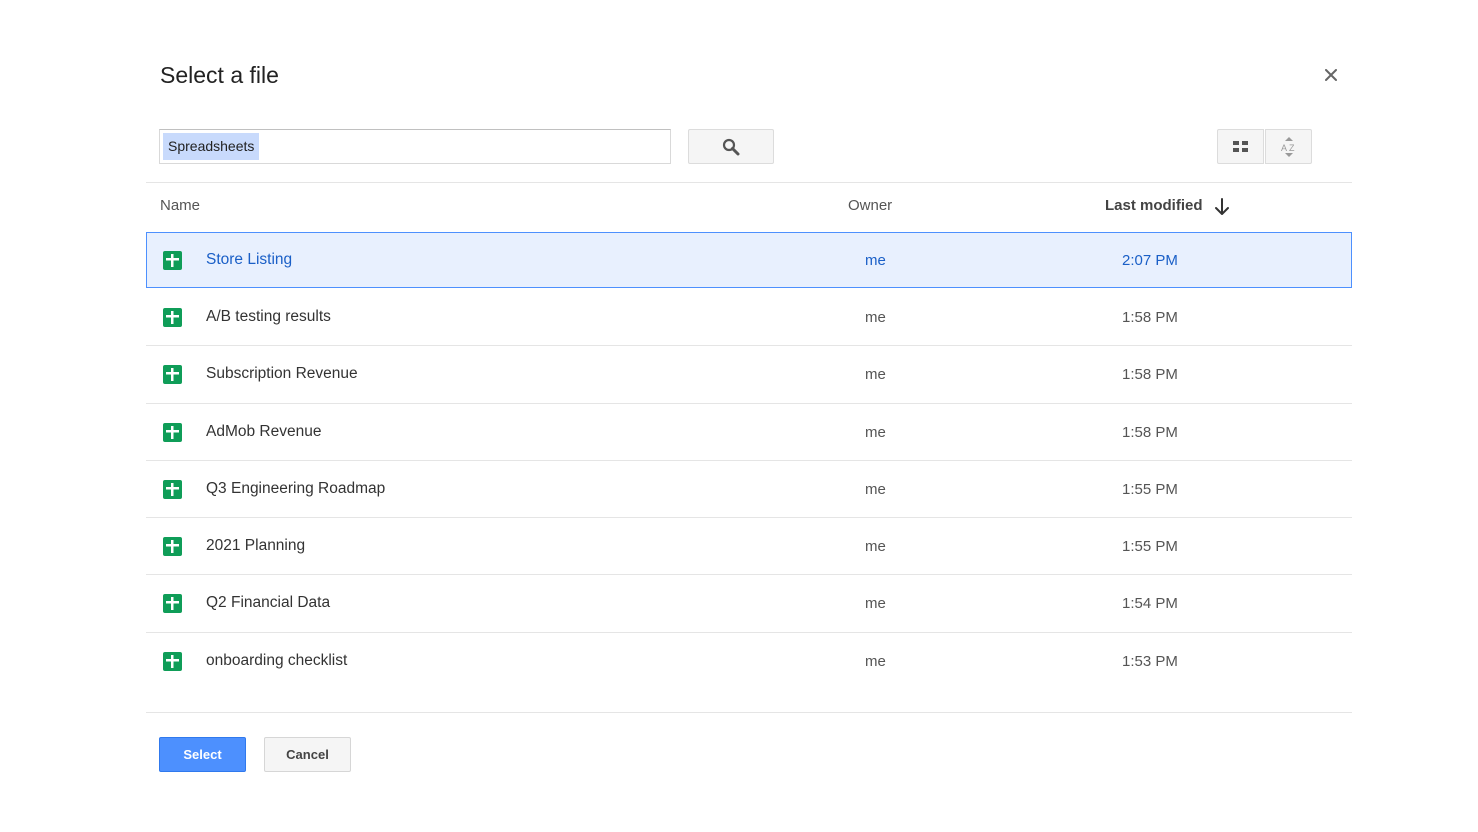 The width and height of the screenshot is (1478, 832). Describe the element at coordinates (1150, 604) in the screenshot. I see `file-modified-time: 1:54 PM` at that location.